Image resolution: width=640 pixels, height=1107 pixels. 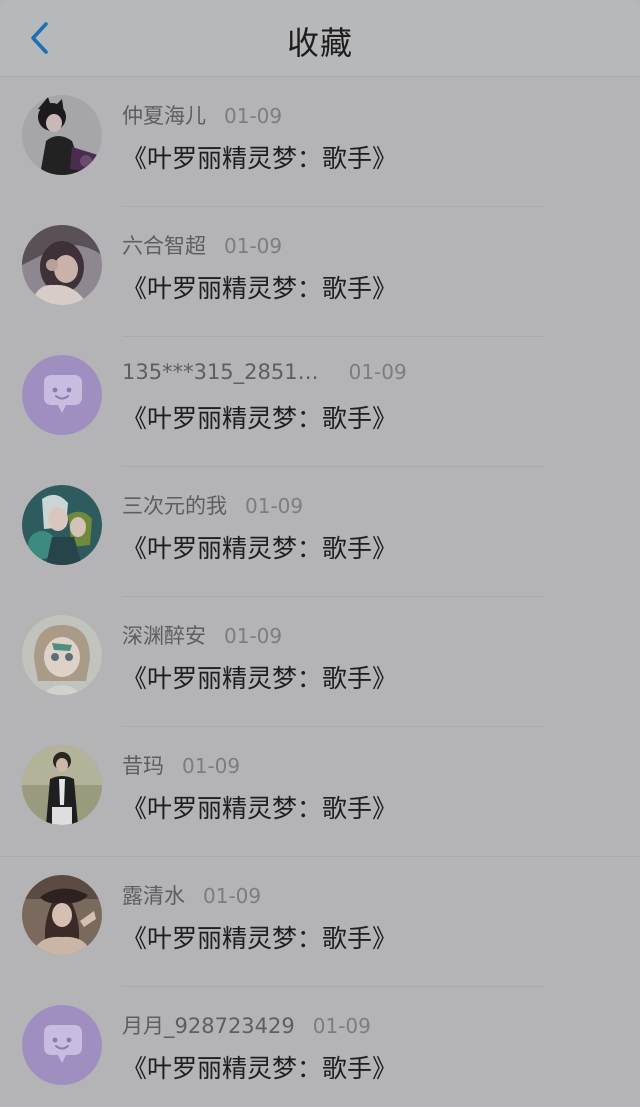 I want to click on list-item: 露清水 01-09 《叶罗丽精灵梦：歌手》, so click(x=320, y=922).